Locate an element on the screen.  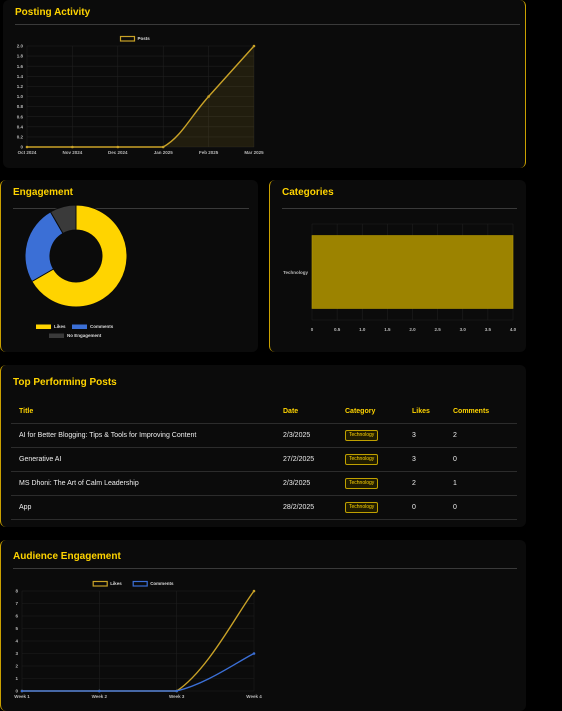
table-row: Generative AI 27/2/2025 Technology 3 0 is located at coordinates (264, 459).